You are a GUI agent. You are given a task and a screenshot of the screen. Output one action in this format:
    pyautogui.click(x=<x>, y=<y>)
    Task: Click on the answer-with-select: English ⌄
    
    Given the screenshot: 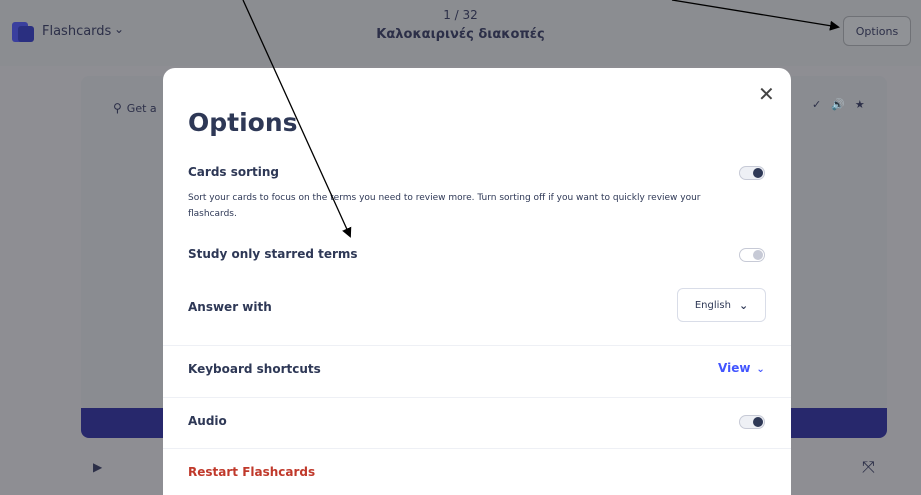 What is the action you would take?
    pyautogui.click(x=721, y=305)
    